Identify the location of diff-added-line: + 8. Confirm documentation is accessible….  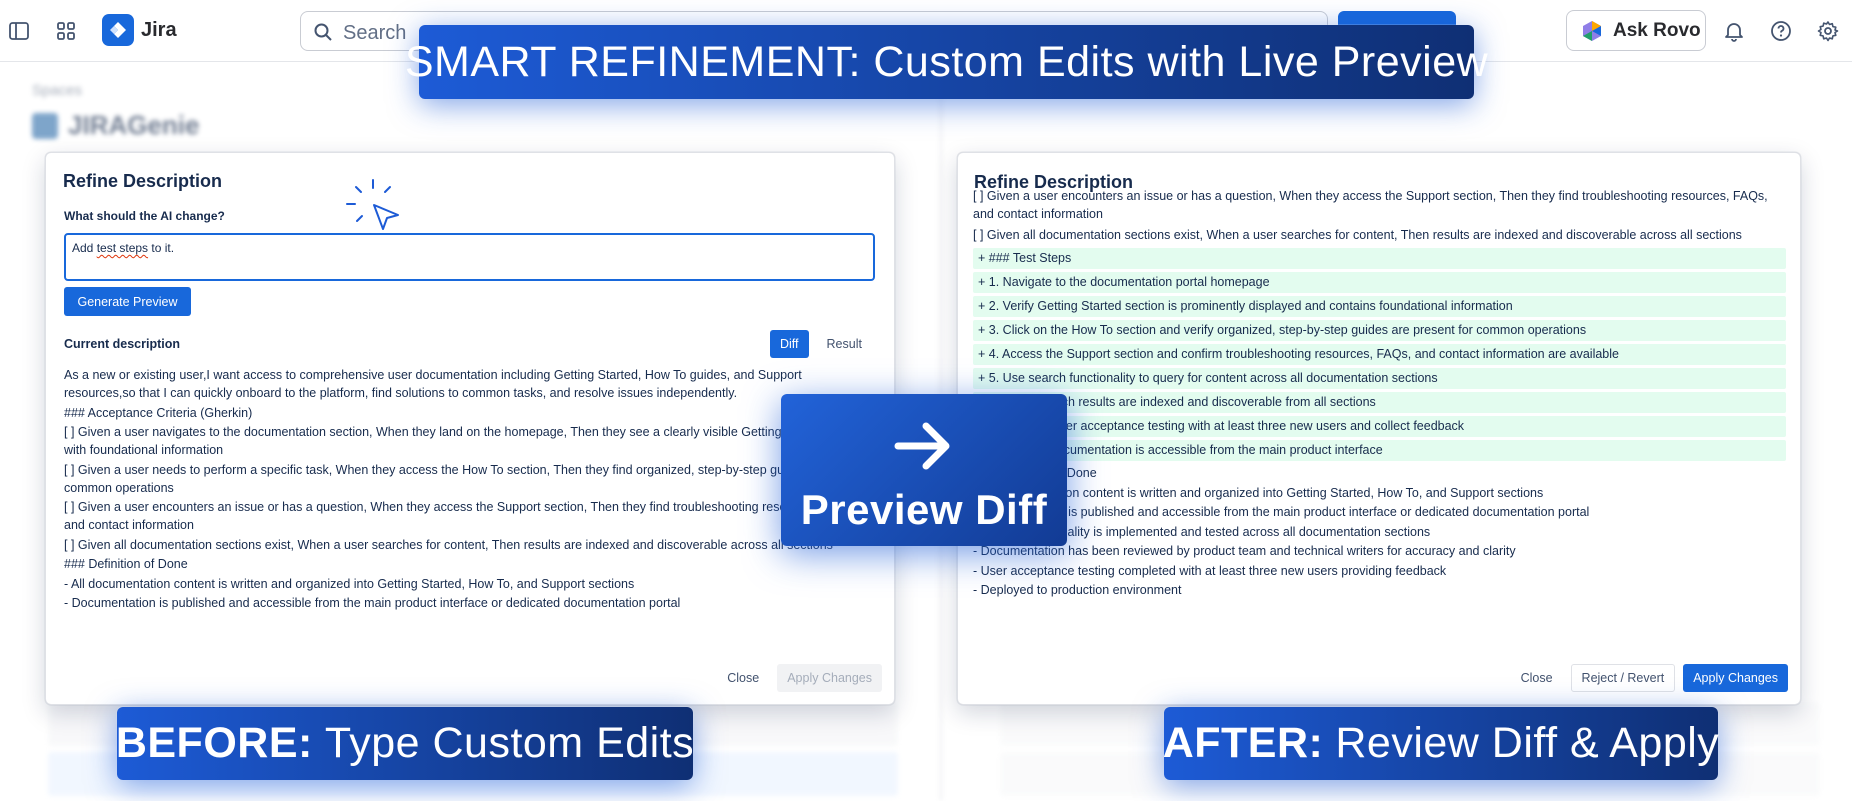
(1379, 450).